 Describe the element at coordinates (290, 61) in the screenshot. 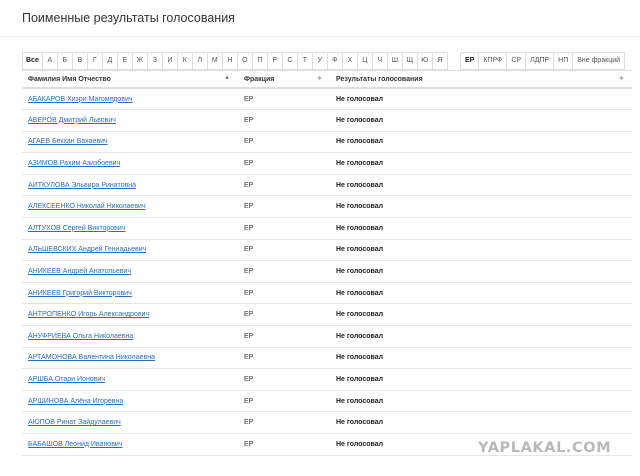

I see `letter-tab: С` at that location.